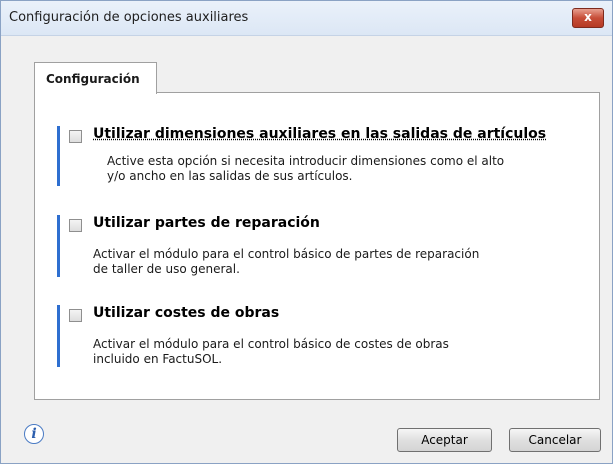  I want to click on cancel-button: Cancelar, so click(555, 440).